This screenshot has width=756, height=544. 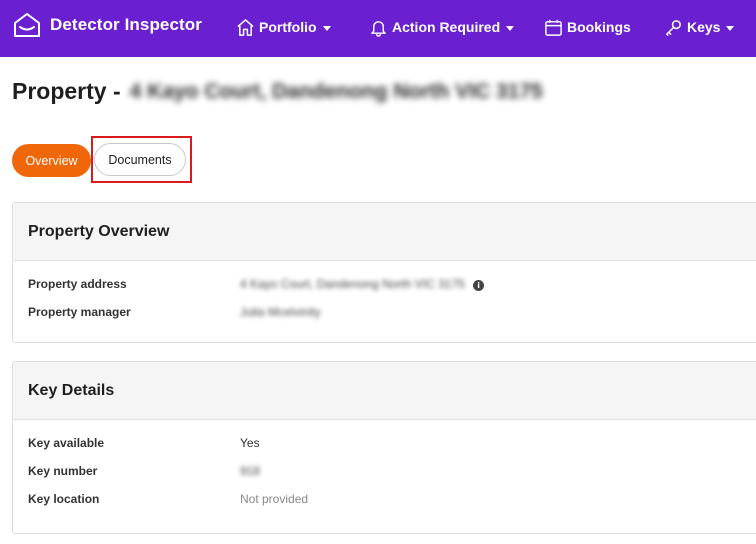 I want to click on documents-highlight-box, so click(x=141, y=159).